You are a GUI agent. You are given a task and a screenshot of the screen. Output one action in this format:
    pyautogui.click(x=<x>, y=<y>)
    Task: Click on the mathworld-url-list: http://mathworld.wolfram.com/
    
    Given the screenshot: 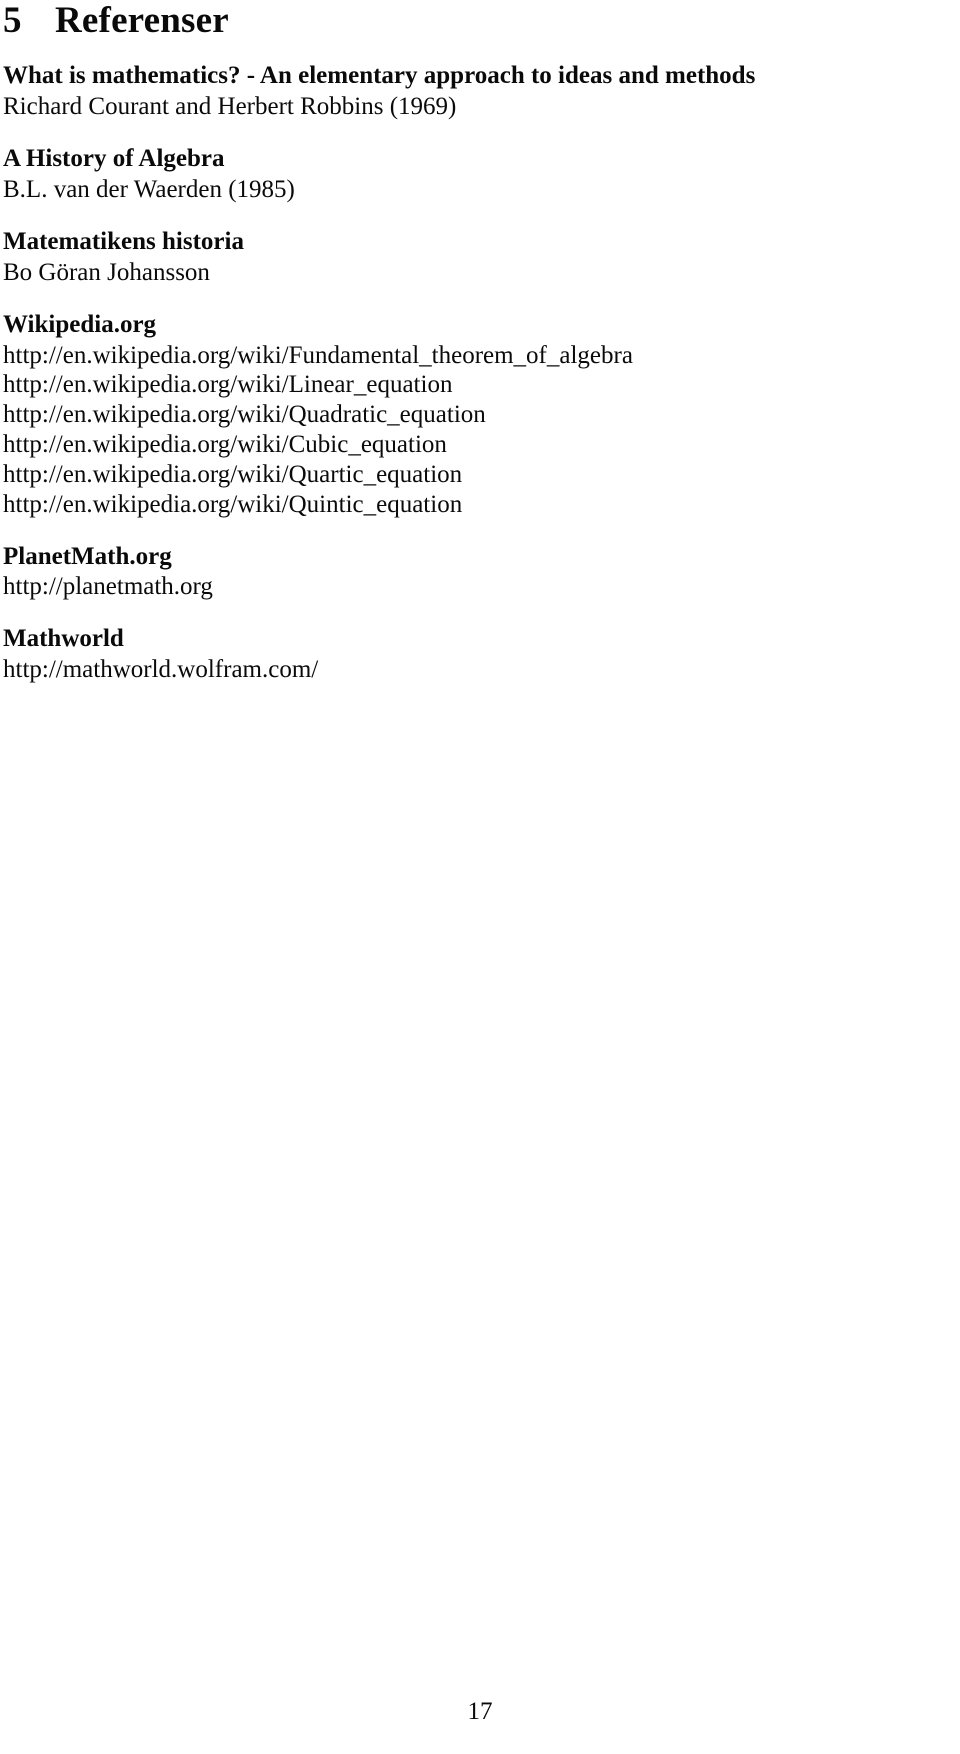 What is the action you would take?
    pyautogui.click(x=436, y=670)
    